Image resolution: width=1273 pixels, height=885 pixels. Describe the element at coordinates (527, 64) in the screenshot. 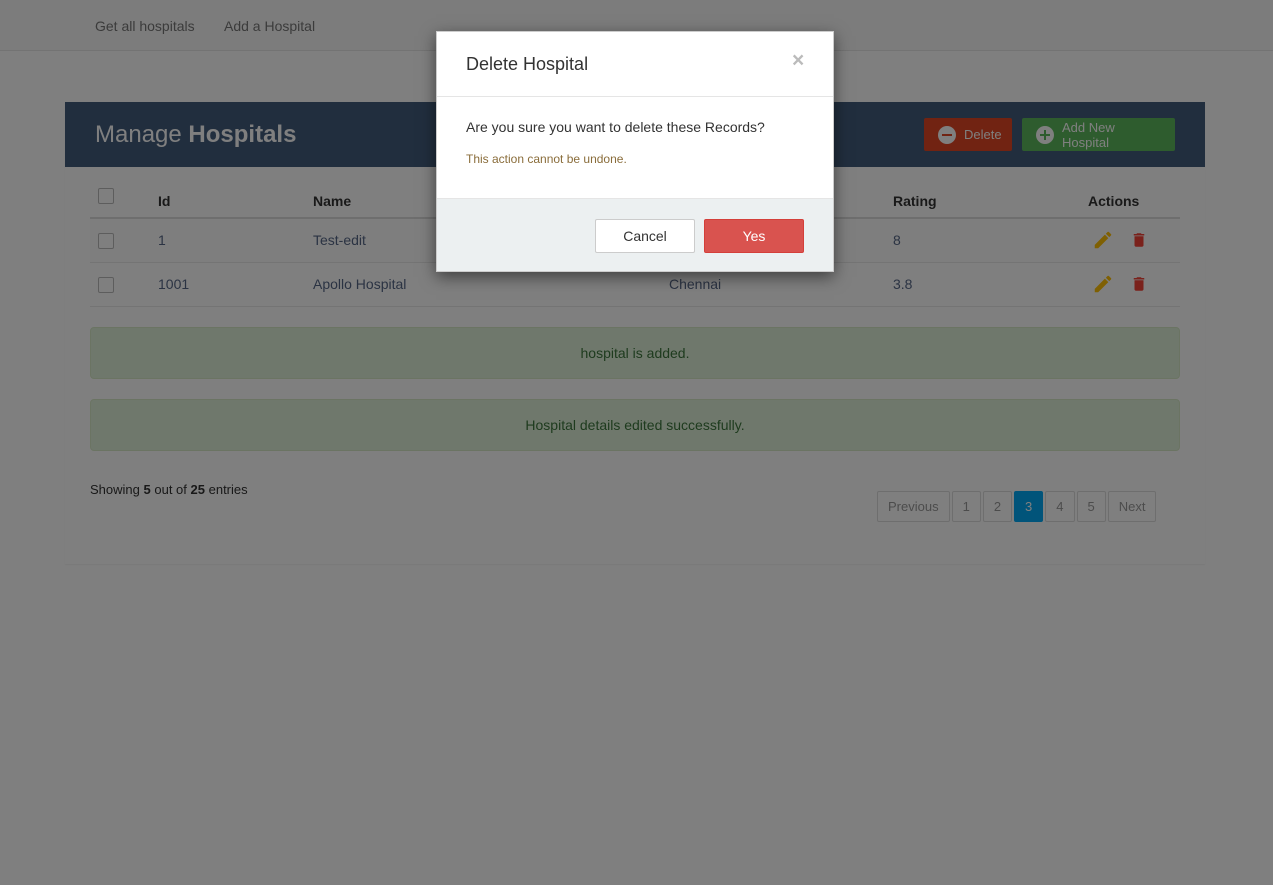

I see `modal-title: Delete Hospital` at that location.